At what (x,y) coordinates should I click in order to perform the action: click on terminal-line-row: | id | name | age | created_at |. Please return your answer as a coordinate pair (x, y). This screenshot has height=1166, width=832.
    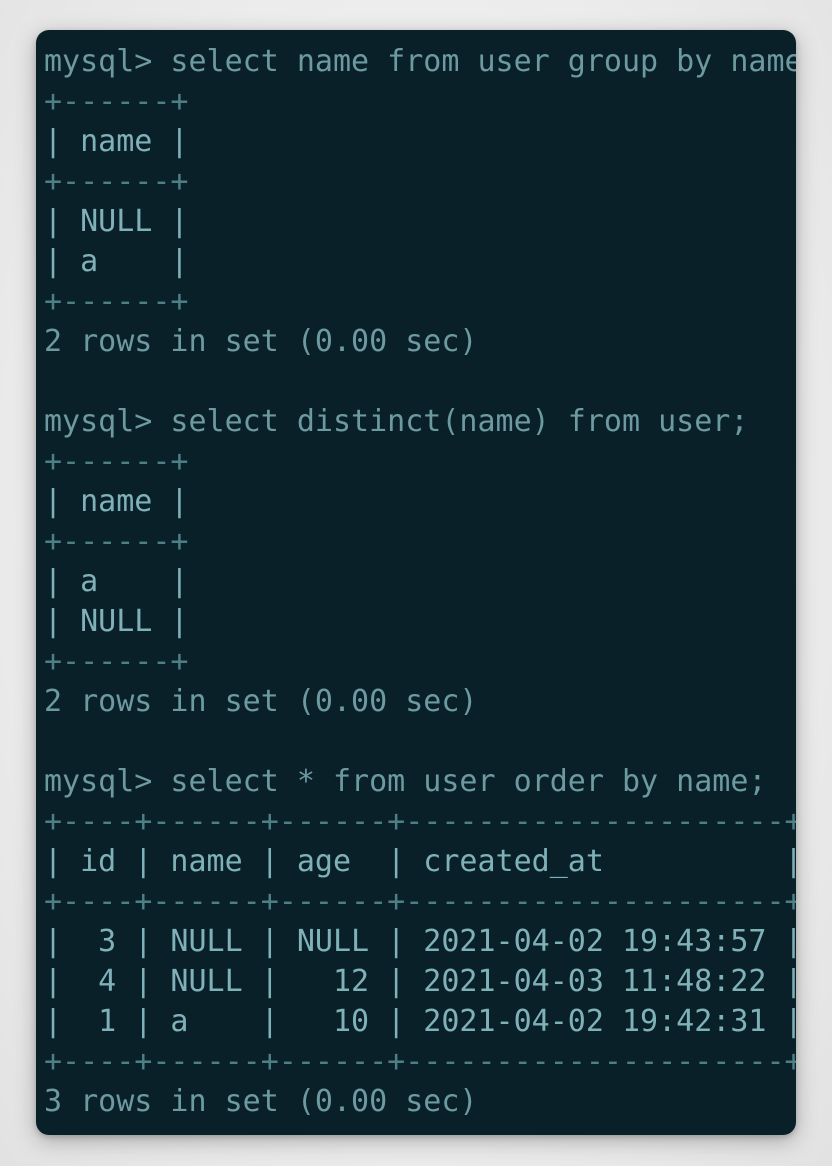
    Looking at the image, I should click on (420, 861).